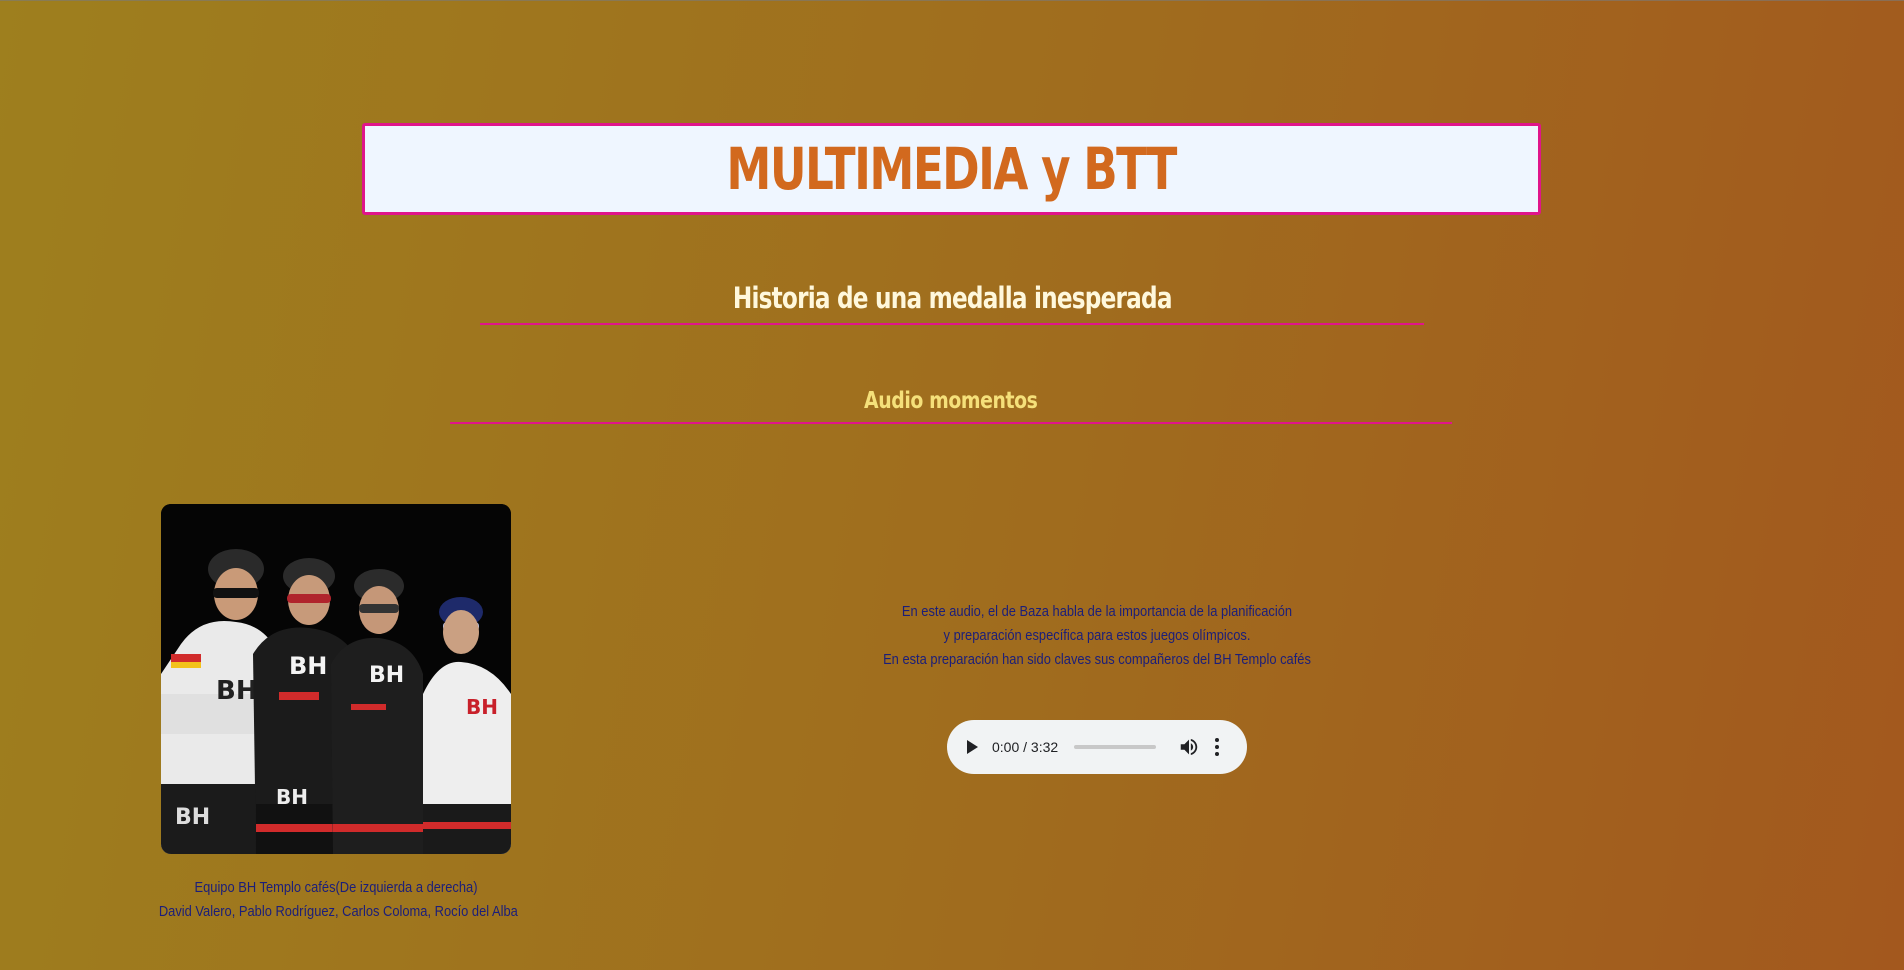  Describe the element at coordinates (1189, 747) in the screenshot. I see `volume-icon` at that location.